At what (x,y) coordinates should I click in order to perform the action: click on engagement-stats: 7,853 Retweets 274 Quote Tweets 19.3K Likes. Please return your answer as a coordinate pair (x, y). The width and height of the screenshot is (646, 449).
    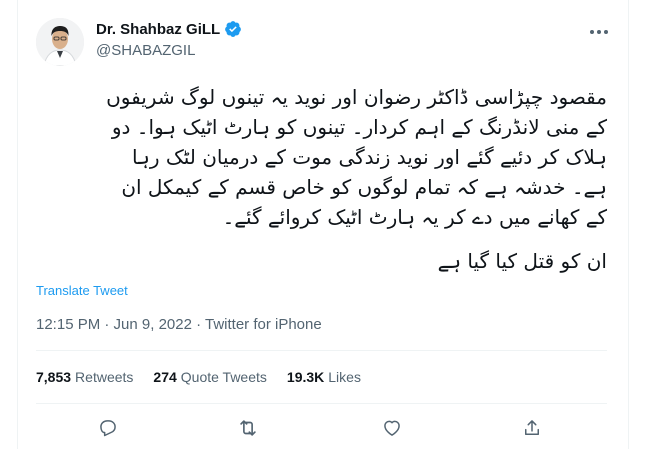
    Looking at the image, I should click on (198, 377).